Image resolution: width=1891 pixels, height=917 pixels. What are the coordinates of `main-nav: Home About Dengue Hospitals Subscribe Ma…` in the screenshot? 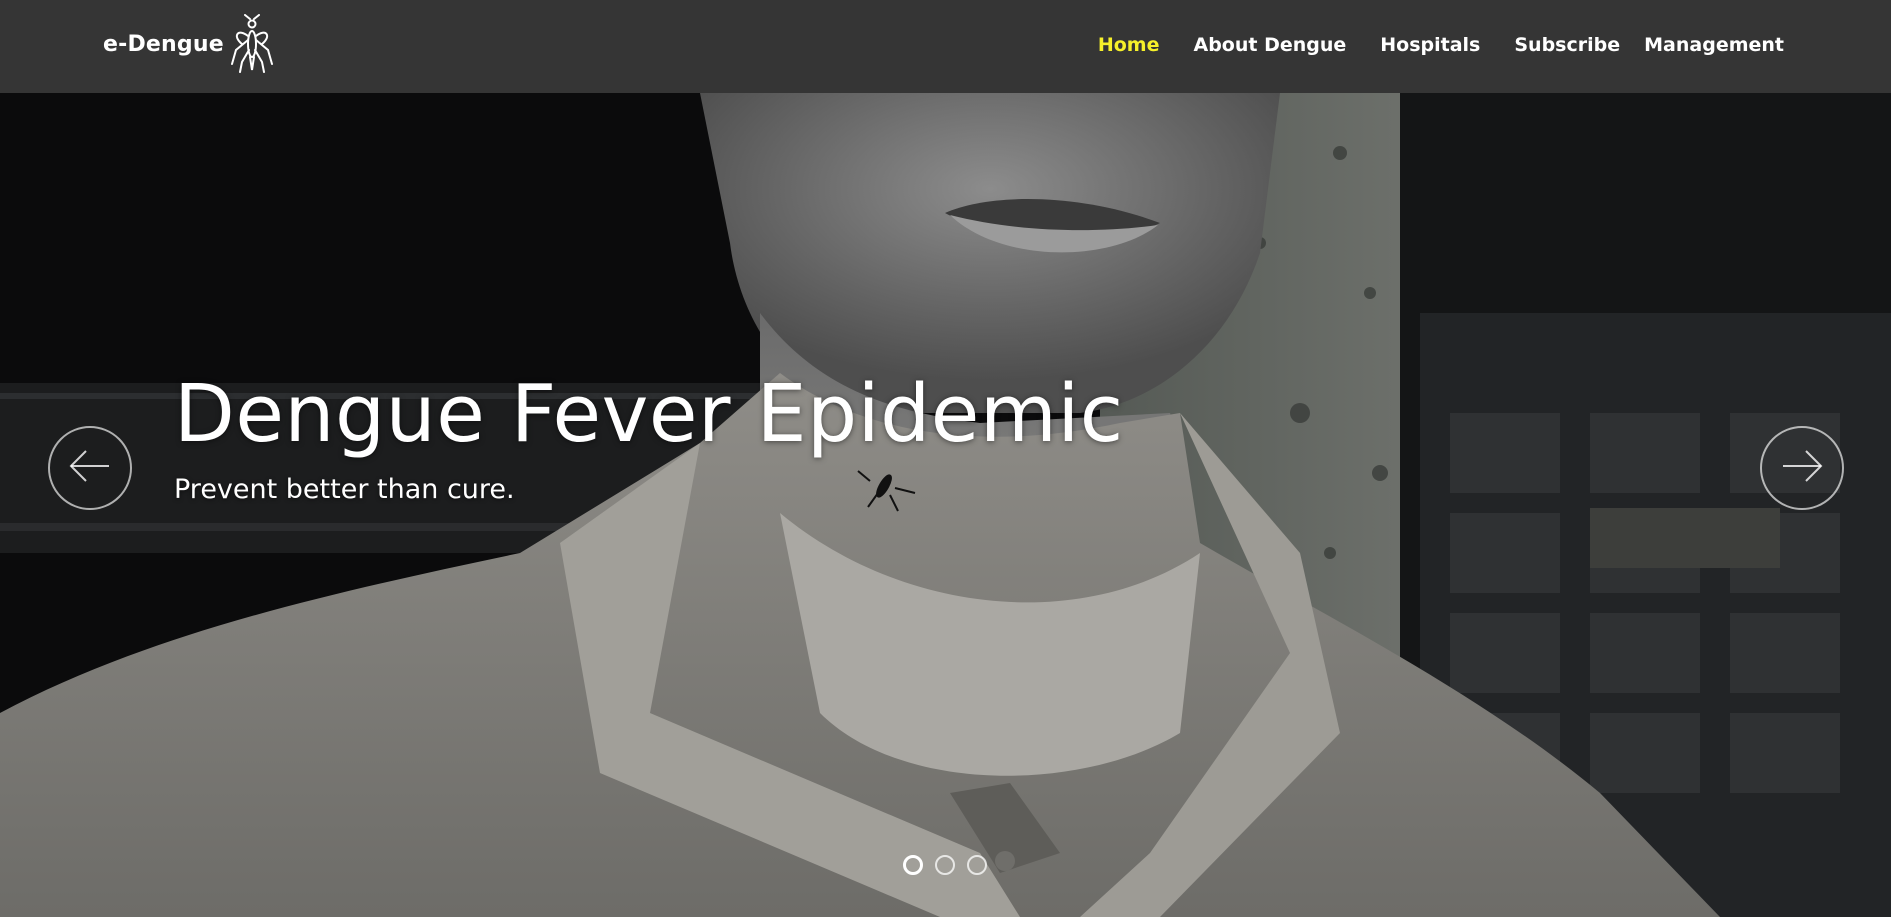 It's located at (1424, 45).